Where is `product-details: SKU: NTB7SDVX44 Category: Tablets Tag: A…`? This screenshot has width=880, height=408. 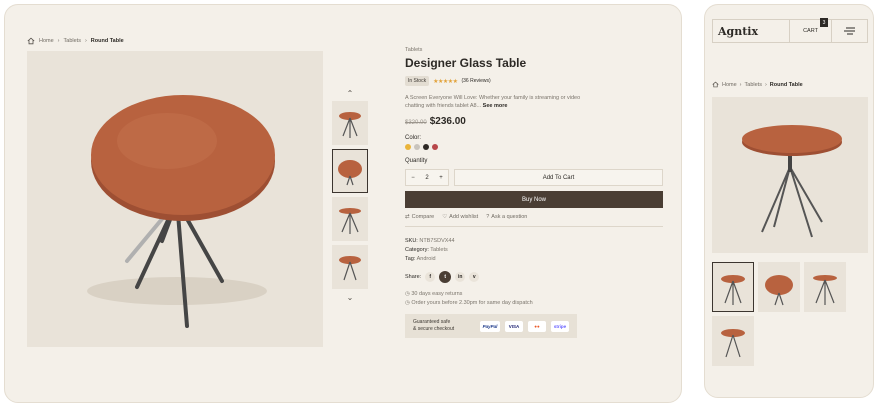 product-details: SKU: NTB7SDVX44 Category: Tablets Tag: A… is located at coordinates (534, 250).